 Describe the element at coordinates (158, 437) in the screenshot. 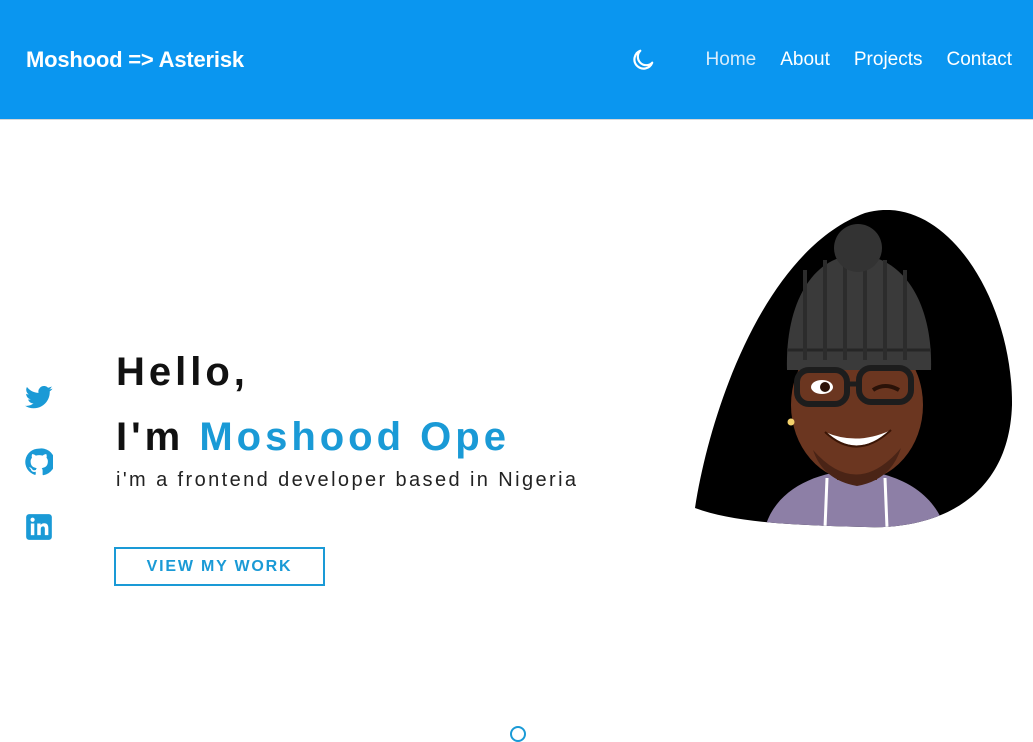

I see `hero-intro-prefix: I'm` at that location.